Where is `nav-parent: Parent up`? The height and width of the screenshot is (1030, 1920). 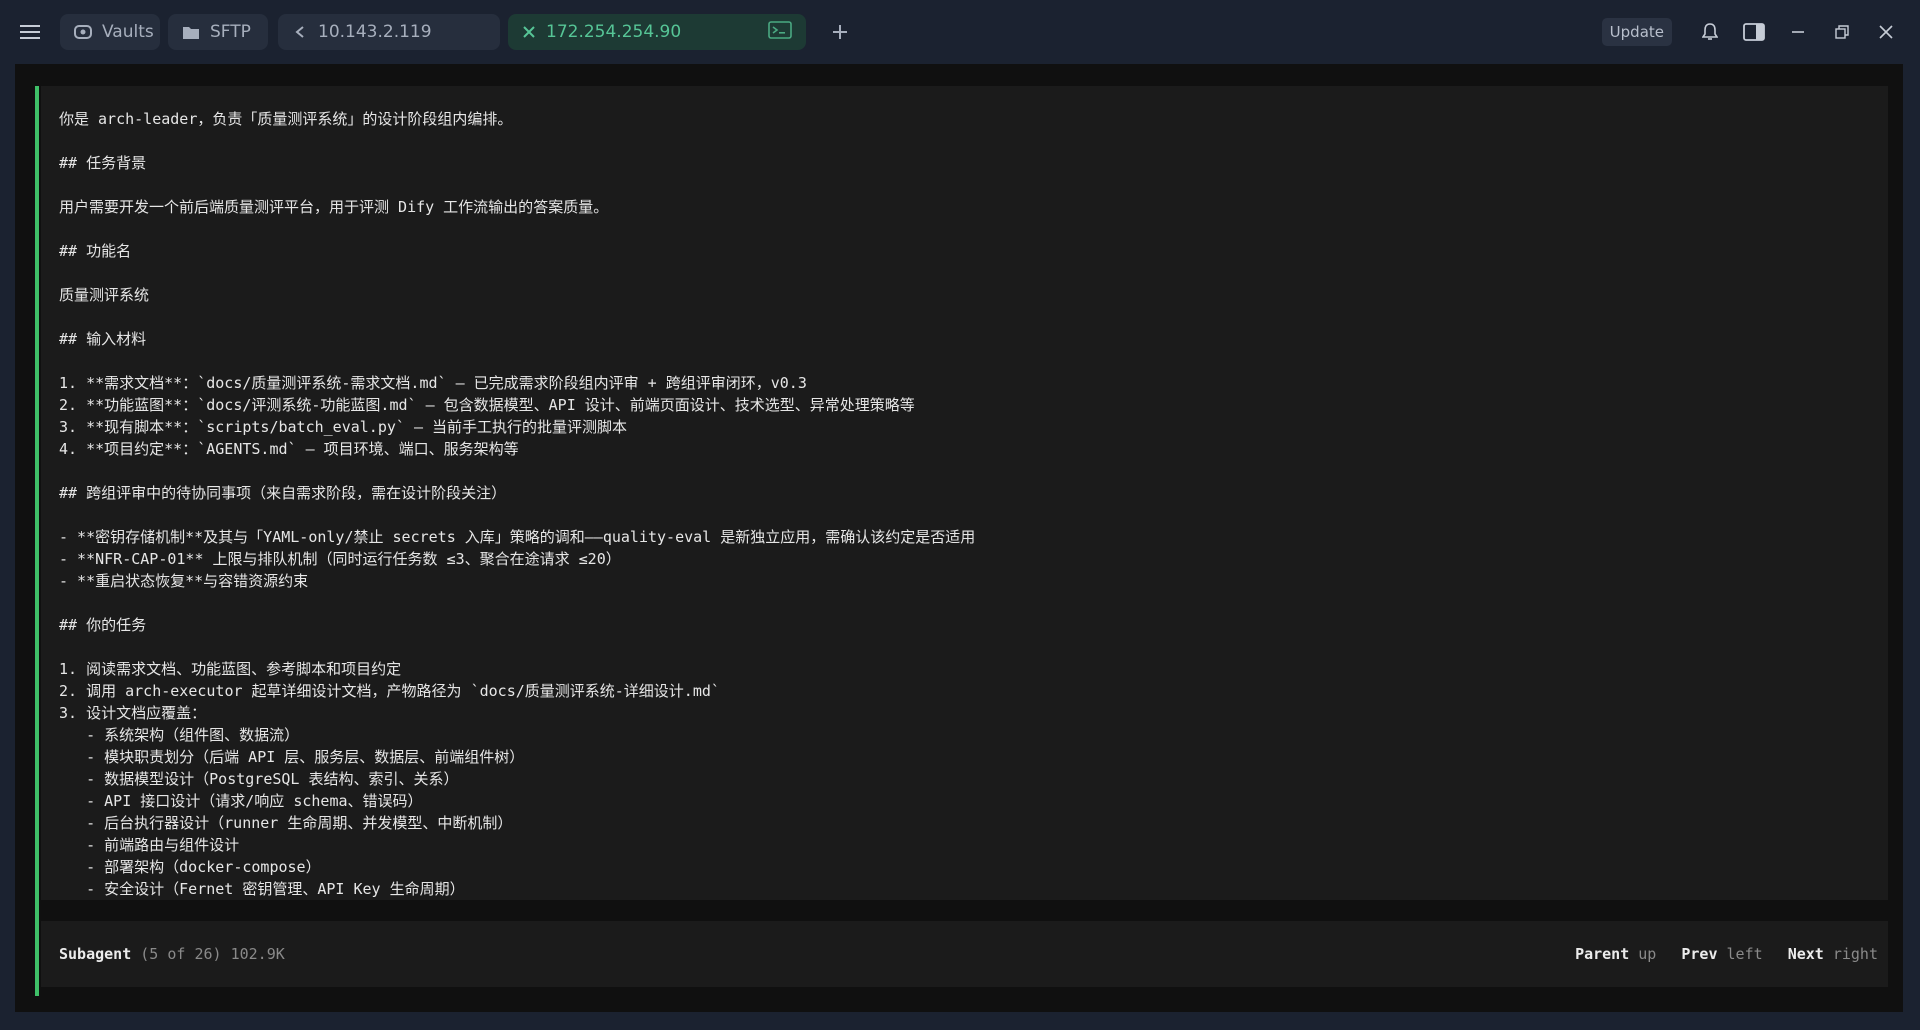 nav-parent: Parent up is located at coordinates (1615, 954).